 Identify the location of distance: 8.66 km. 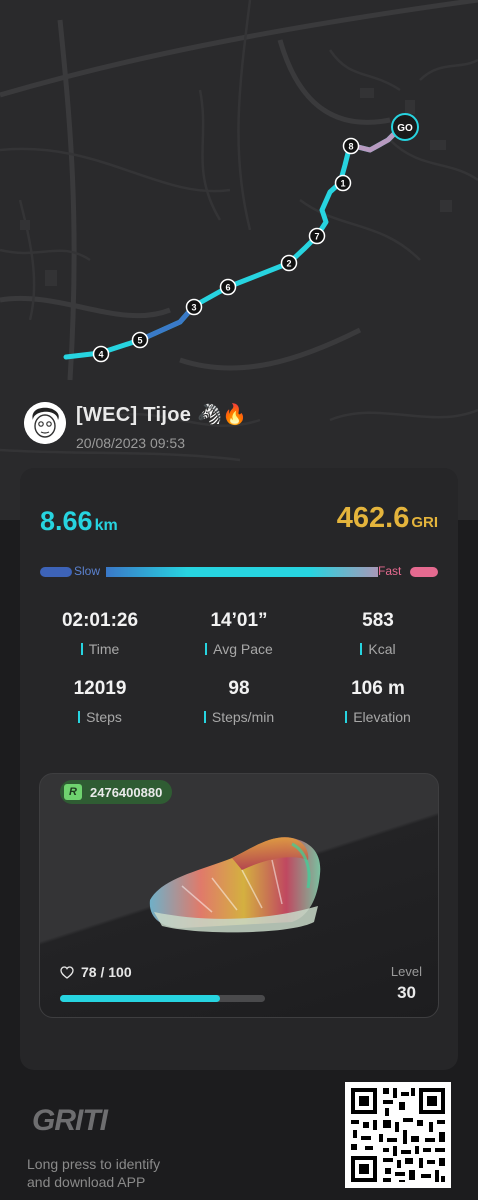
(79, 521).